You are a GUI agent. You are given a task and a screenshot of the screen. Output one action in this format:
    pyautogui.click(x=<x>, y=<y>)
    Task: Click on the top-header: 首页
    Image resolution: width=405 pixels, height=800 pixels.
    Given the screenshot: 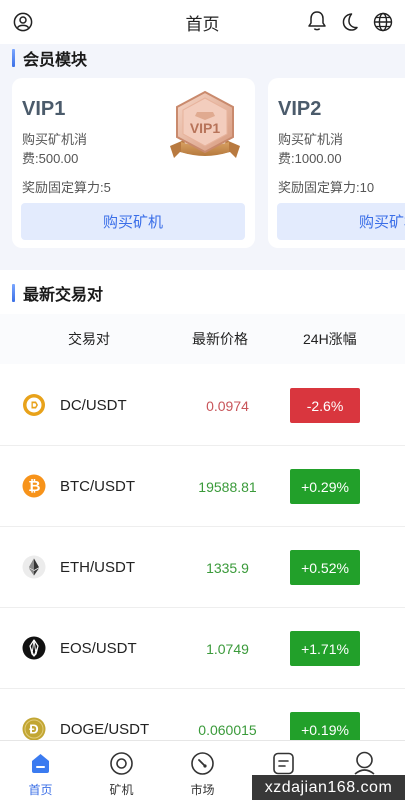 What is the action you would take?
    pyautogui.click(x=202, y=22)
    